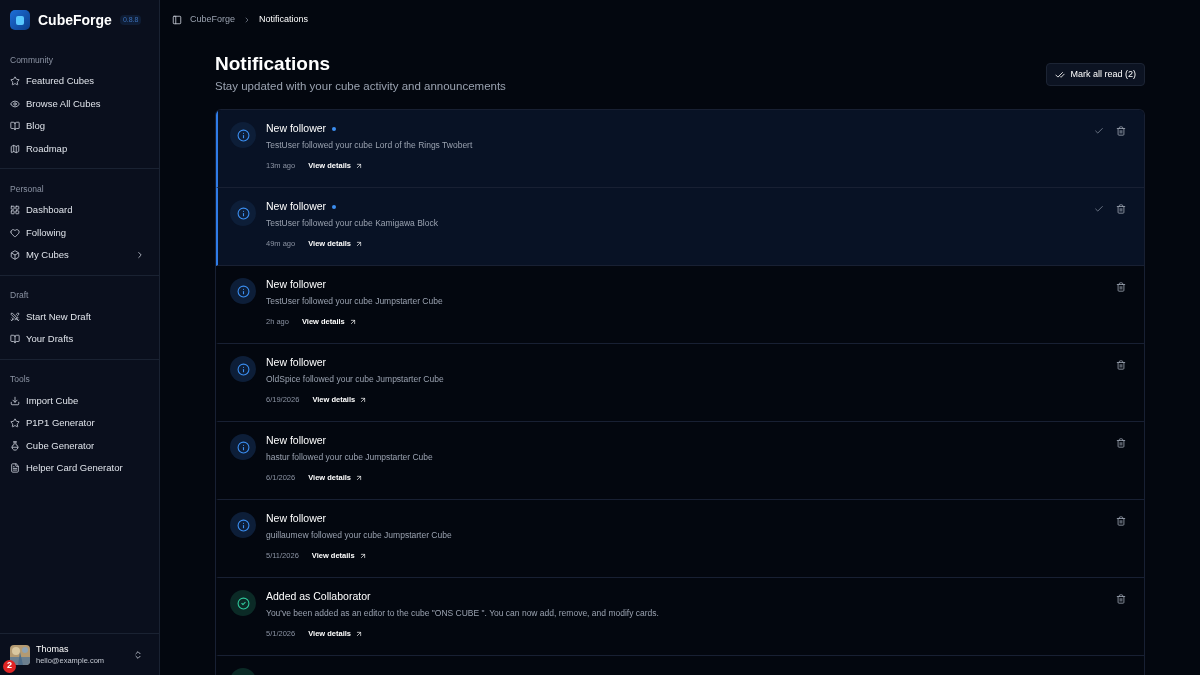 This screenshot has height=675, width=1200. Describe the element at coordinates (15, 445) in the screenshot. I see `flask-icon` at that location.